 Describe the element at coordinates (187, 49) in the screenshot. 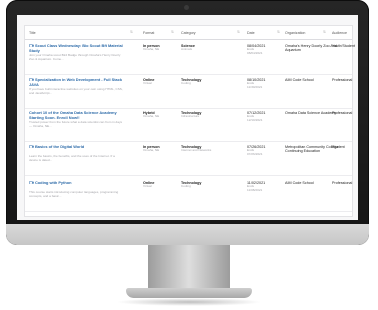

I see `category-sub: Animals` at that location.